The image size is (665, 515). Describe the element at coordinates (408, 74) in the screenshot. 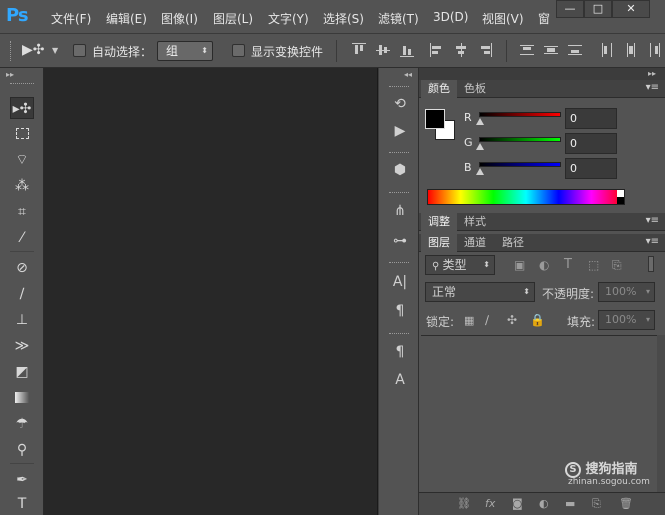

I see `collapse-arrows-icon: ◂◂` at that location.